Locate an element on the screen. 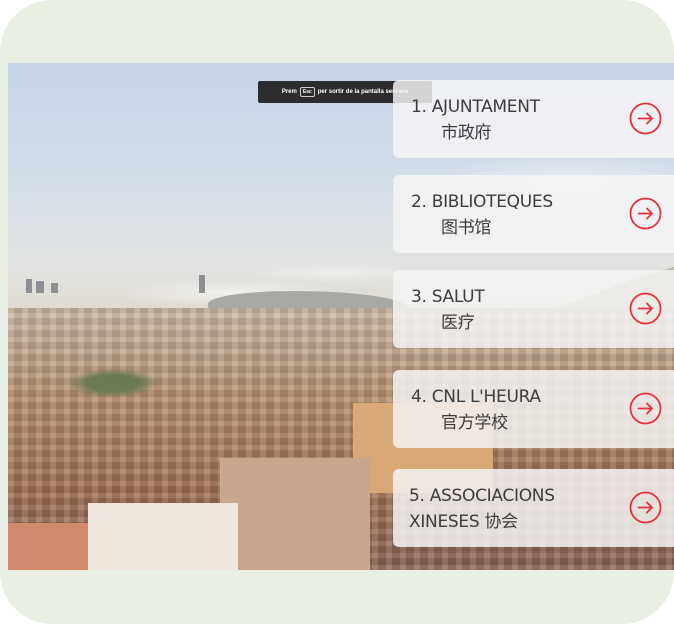  menu-item-subtitle: 市政府 is located at coordinates (466, 133).